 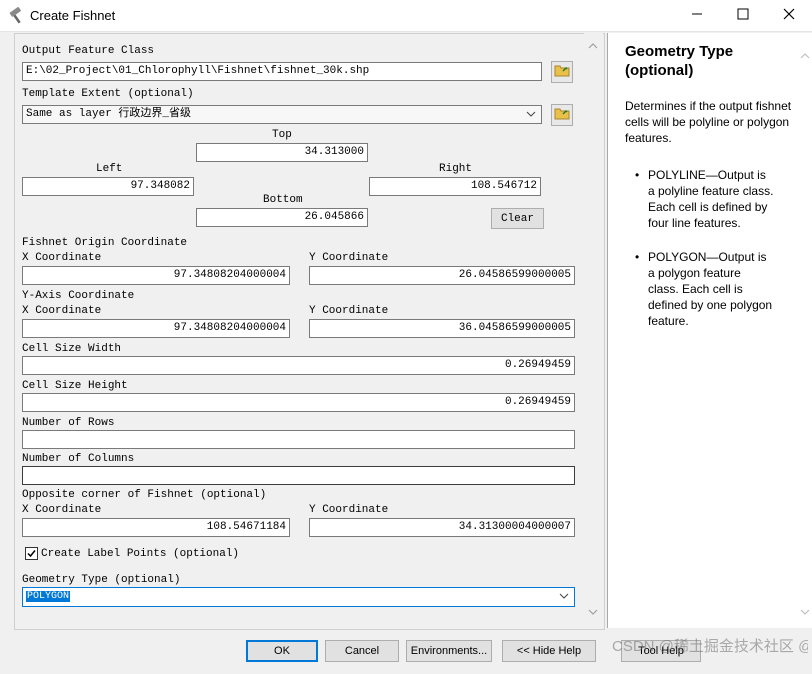 I want to click on opposite-x-label: X Coordinate, so click(x=62, y=510).